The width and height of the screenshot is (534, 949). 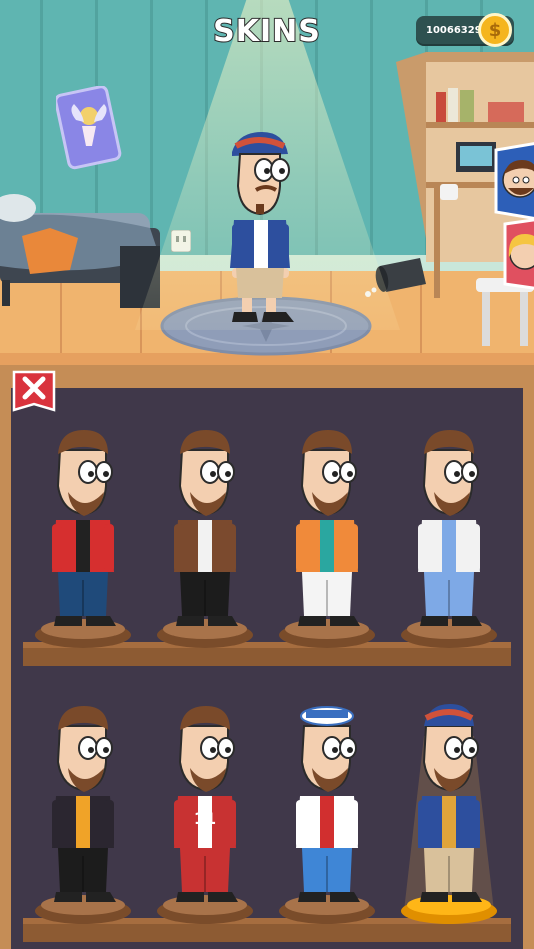 I want to click on skin-slot-basketball-11: 11, so click(x=205, y=811).